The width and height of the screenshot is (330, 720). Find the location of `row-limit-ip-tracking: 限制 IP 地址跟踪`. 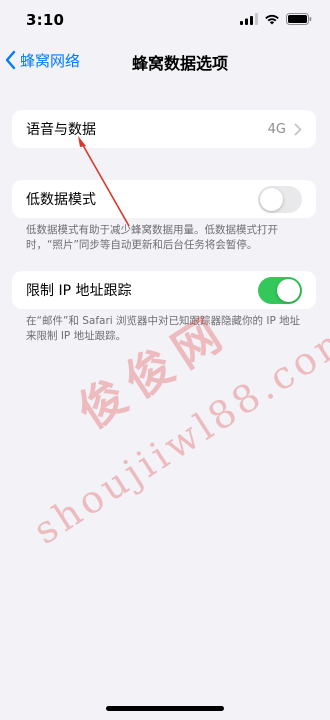

row-limit-ip-tracking: 限制 IP 地址跟踪 is located at coordinates (164, 290).